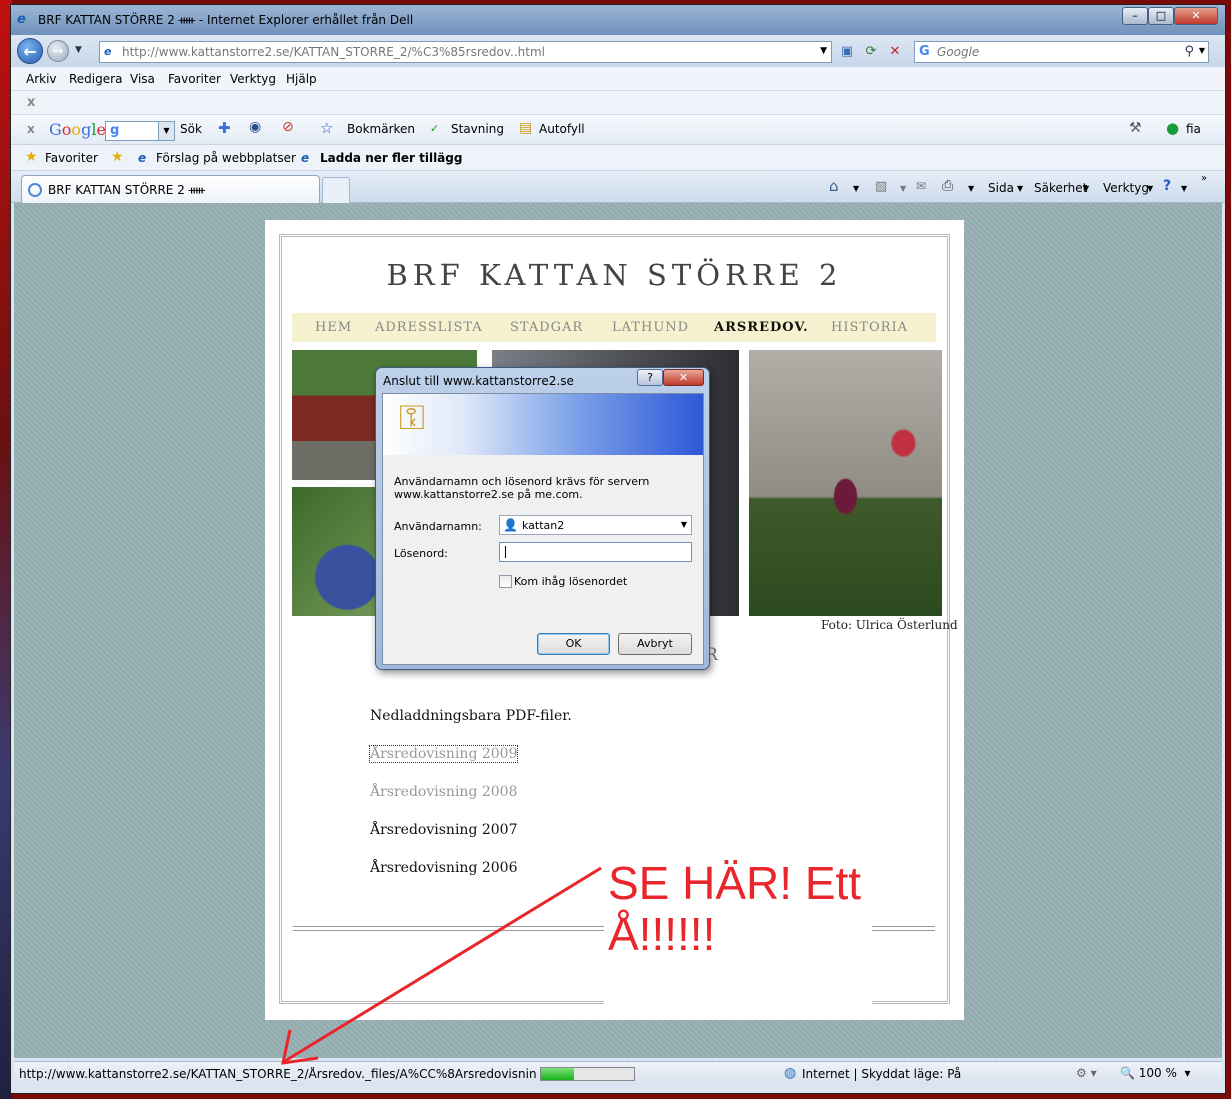 The width and height of the screenshot is (1231, 1099). What do you see at coordinates (1161, 16) in the screenshot?
I see `maximize-button: □` at bounding box center [1161, 16].